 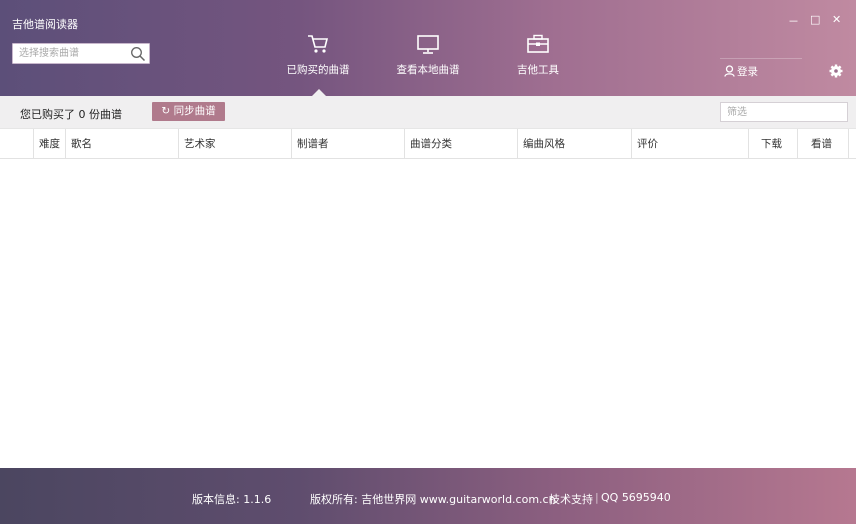 What do you see at coordinates (793, 21) in the screenshot?
I see `minimize-button: －` at bounding box center [793, 21].